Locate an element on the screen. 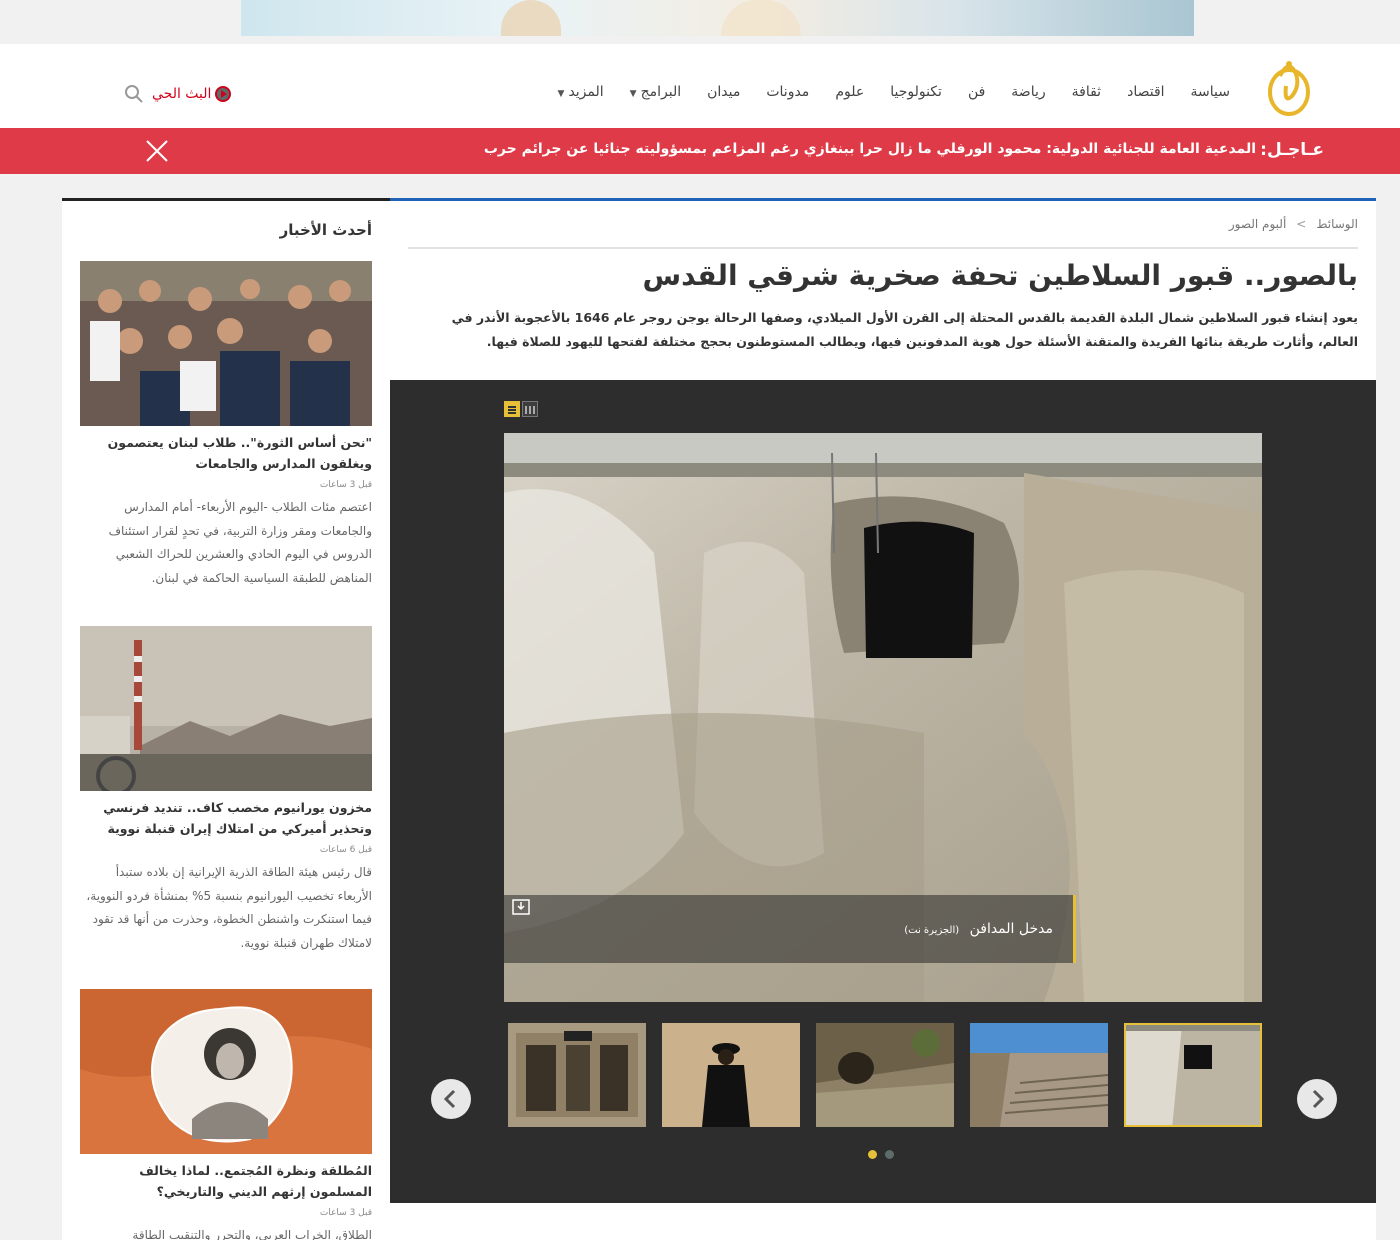 The image size is (1400, 1240). live-stream-link: البث الحي is located at coordinates (192, 94).